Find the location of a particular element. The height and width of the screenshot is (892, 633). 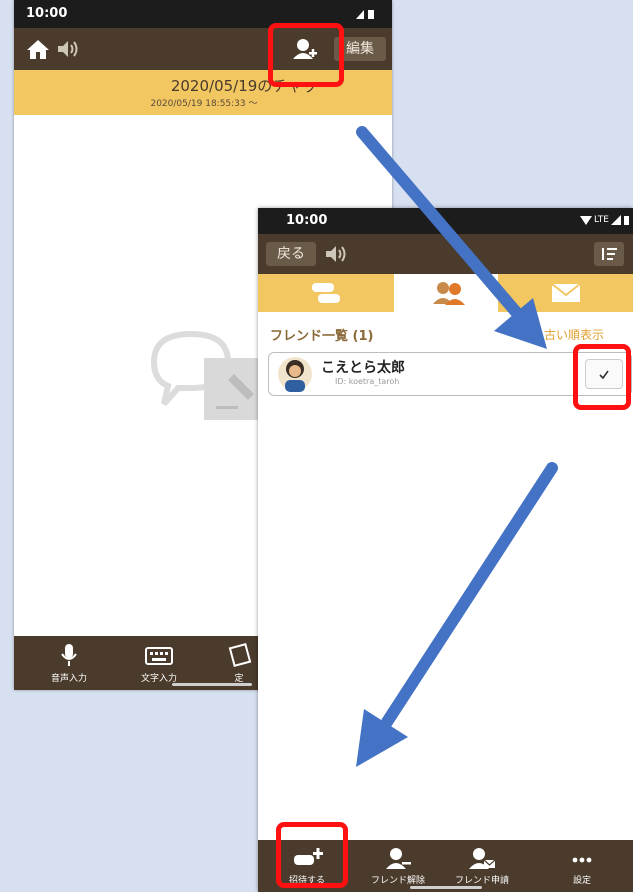

arrow-add-user-to-checkbox is located at coordinates (451, 237).